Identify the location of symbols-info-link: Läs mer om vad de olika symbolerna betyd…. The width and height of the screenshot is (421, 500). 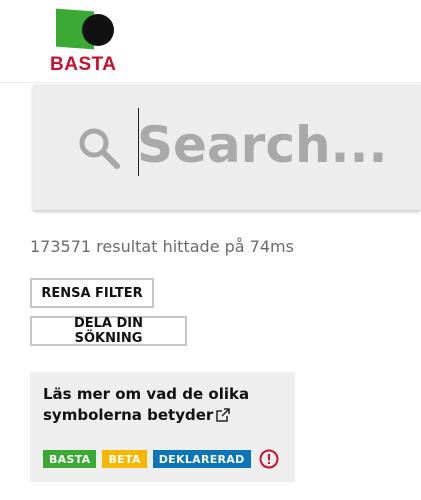
(158, 405).